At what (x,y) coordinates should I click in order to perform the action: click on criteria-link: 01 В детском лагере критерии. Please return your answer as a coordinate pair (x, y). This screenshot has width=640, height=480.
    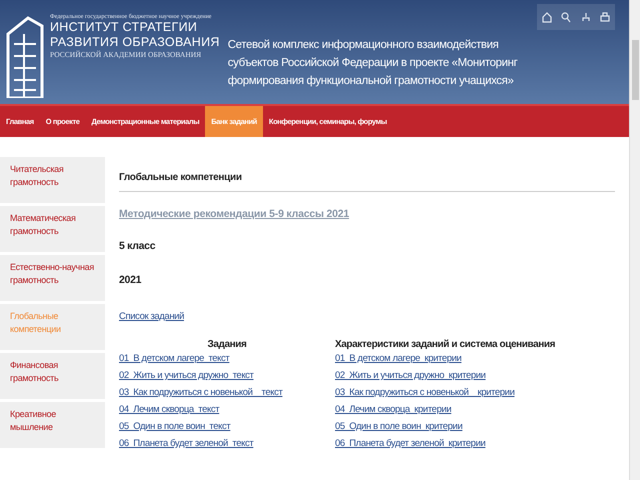
    Looking at the image, I should click on (398, 358).